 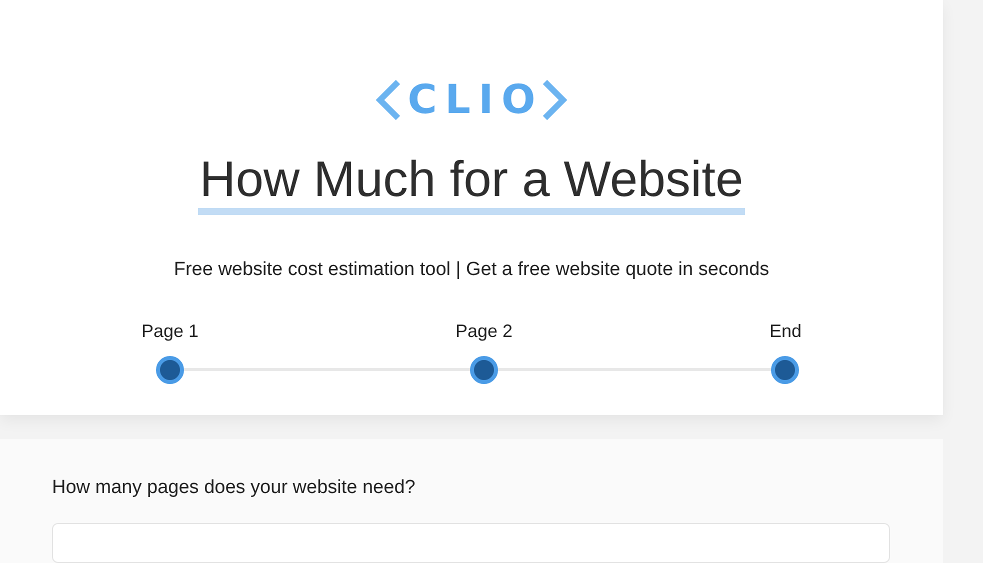 What do you see at coordinates (785, 331) in the screenshot?
I see `step-label: End` at bounding box center [785, 331].